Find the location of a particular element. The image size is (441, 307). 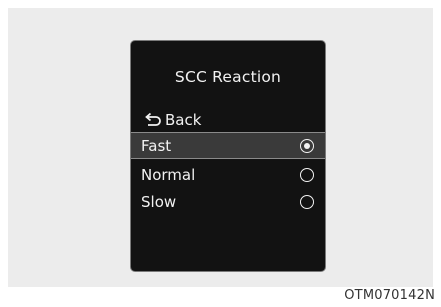

back-label: Back is located at coordinates (183, 120).